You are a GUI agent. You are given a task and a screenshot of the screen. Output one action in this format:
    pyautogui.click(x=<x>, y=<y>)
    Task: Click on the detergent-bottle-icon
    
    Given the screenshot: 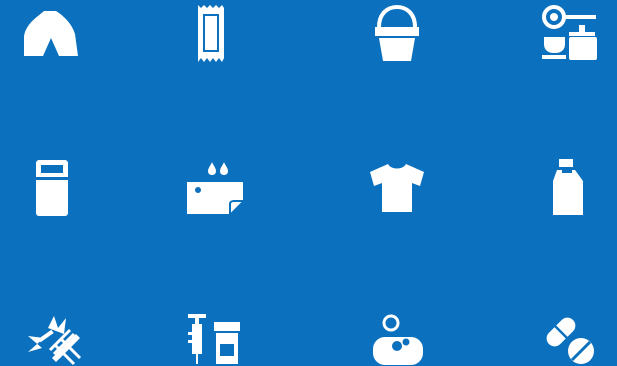 What is the action you would take?
    pyautogui.click(x=569, y=188)
    